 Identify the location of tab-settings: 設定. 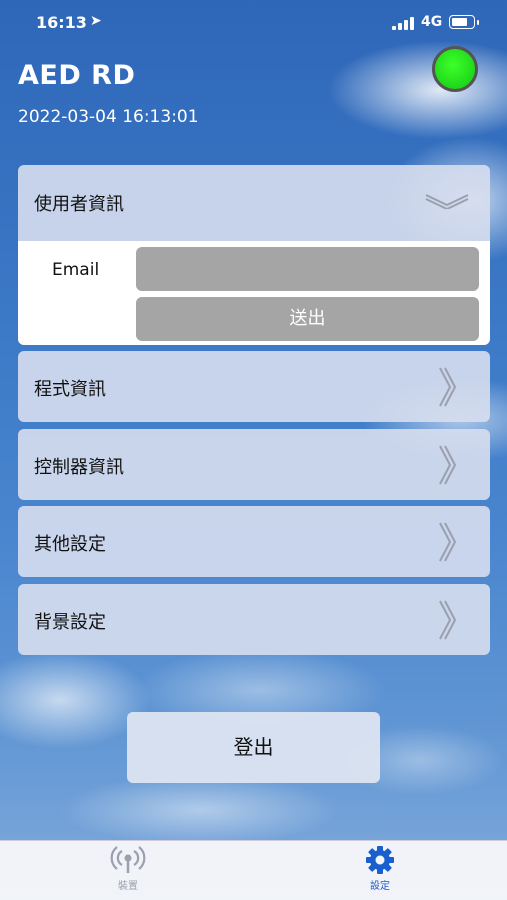
(380, 870).